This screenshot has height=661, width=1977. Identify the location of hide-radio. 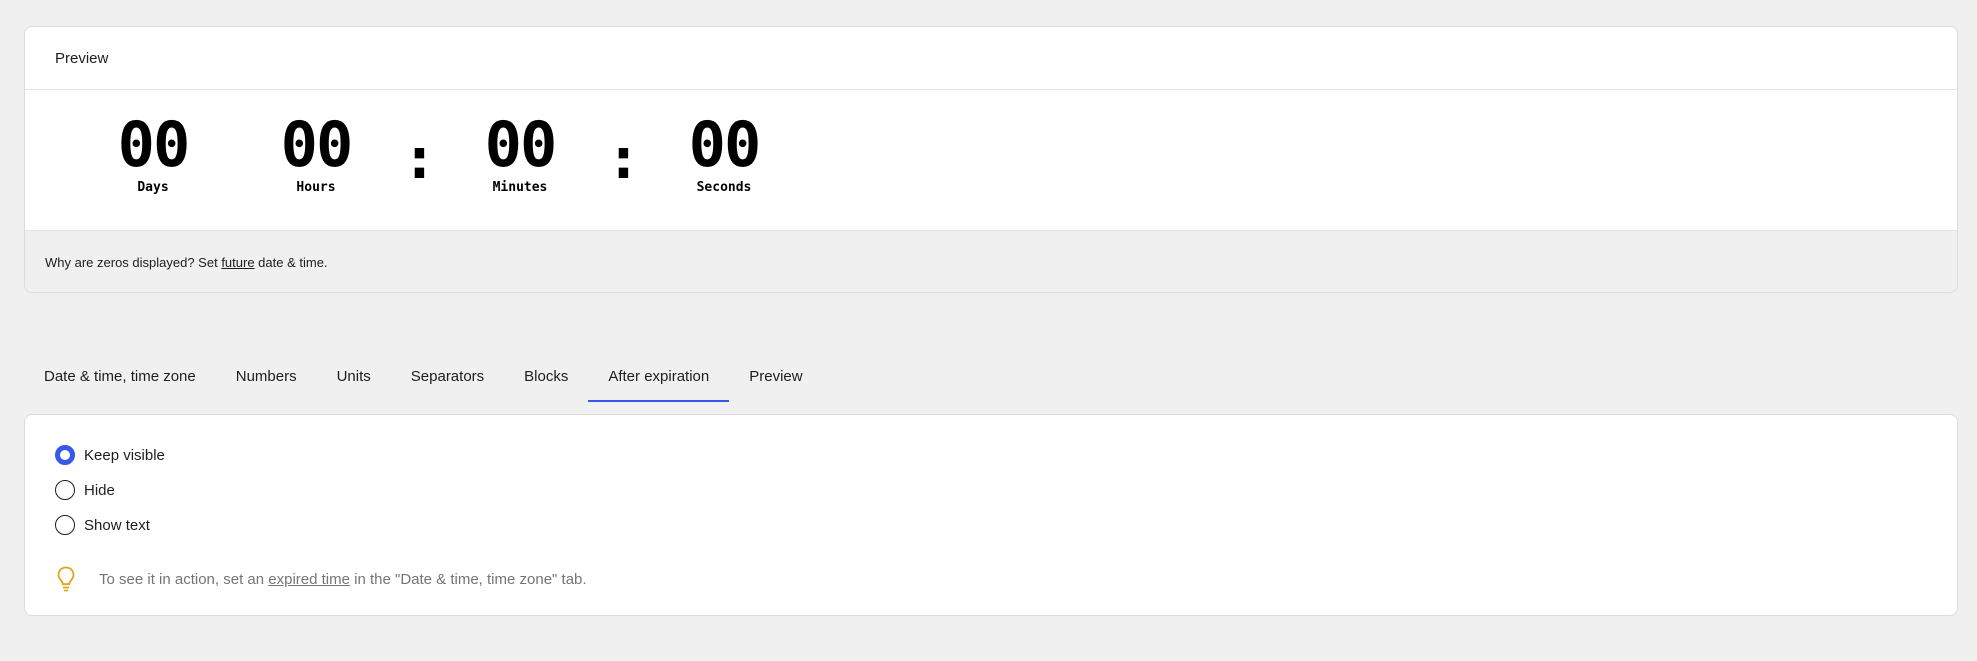
(65, 490).